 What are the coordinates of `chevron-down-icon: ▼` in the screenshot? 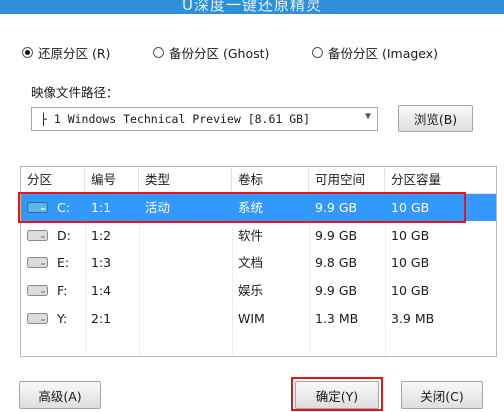 It's located at (368, 116).